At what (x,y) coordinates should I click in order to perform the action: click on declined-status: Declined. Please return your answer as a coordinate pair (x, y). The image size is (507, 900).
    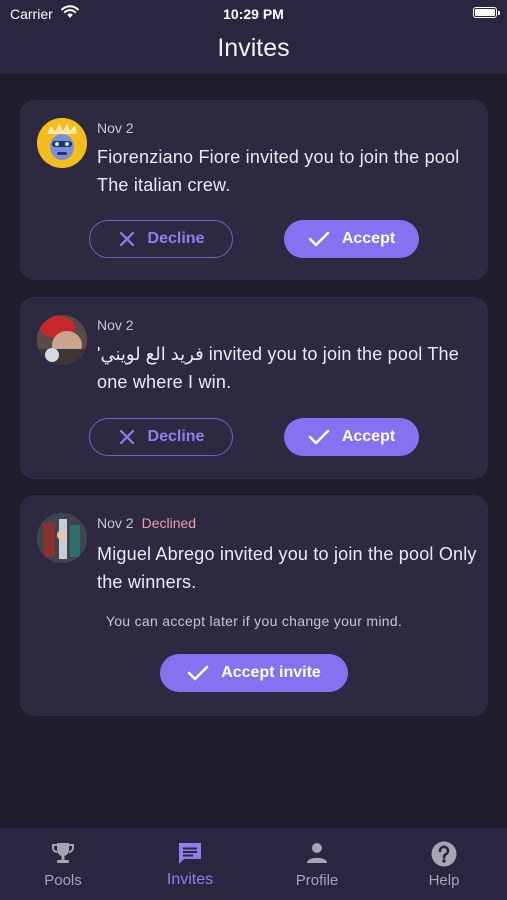
    Looking at the image, I should click on (169, 523).